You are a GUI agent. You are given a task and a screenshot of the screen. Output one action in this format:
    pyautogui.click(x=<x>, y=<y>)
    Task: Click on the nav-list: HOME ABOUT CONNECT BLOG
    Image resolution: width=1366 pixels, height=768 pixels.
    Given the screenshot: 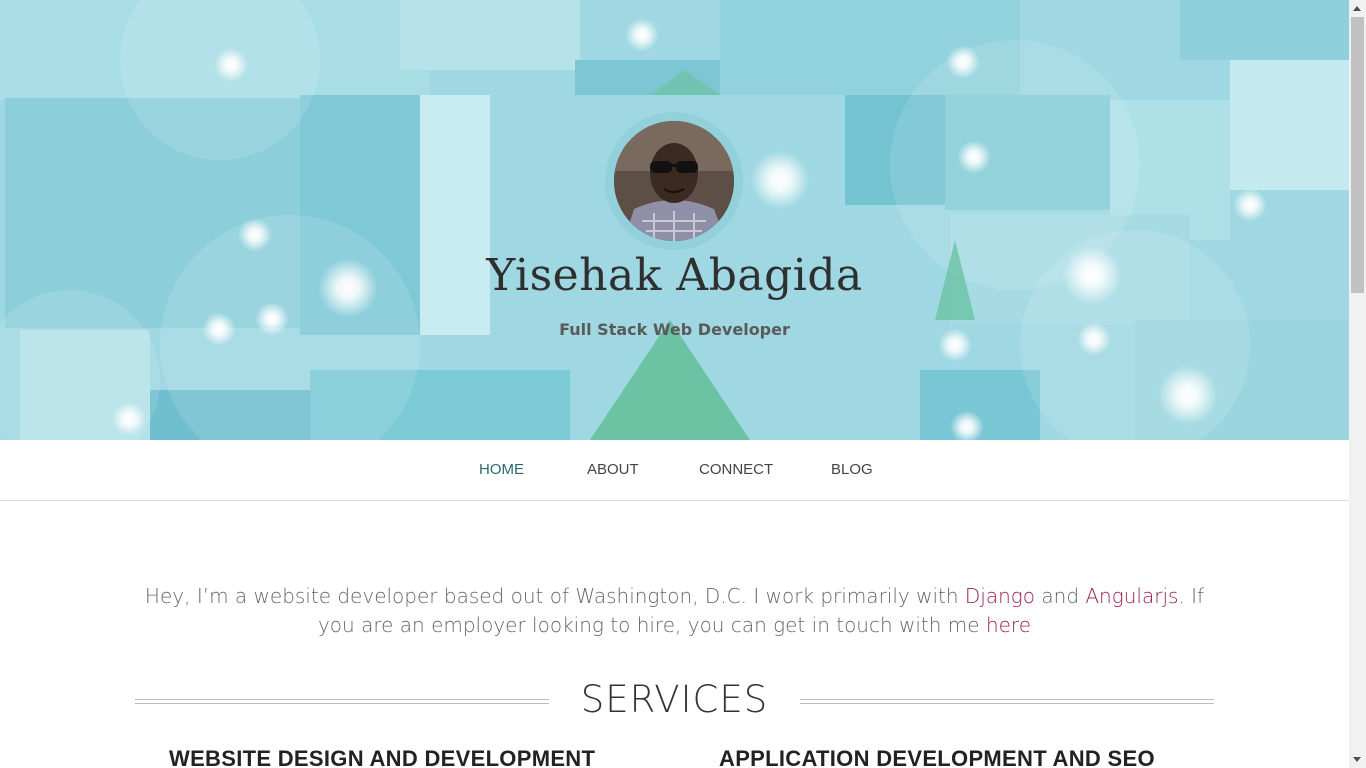 What is the action you would take?
    pyautogui.click(x=674, y=470)
    